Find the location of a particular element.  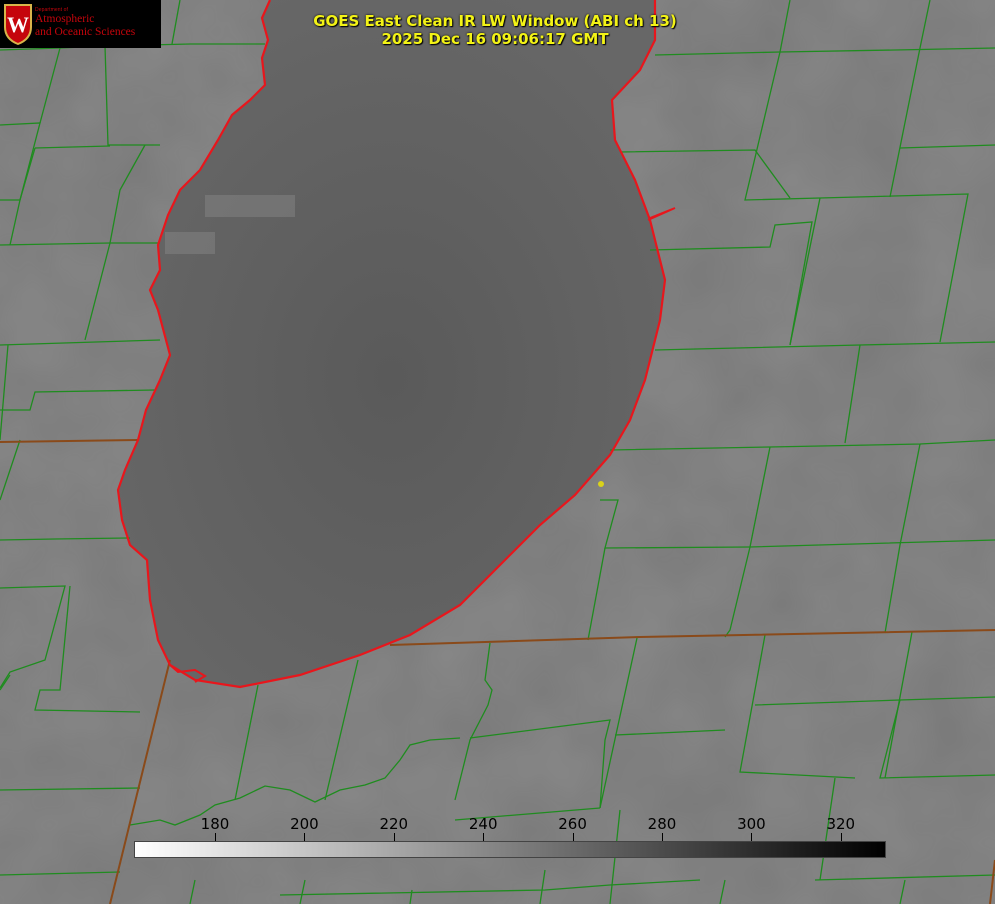

station-marker is located at coordinates (601, 484).